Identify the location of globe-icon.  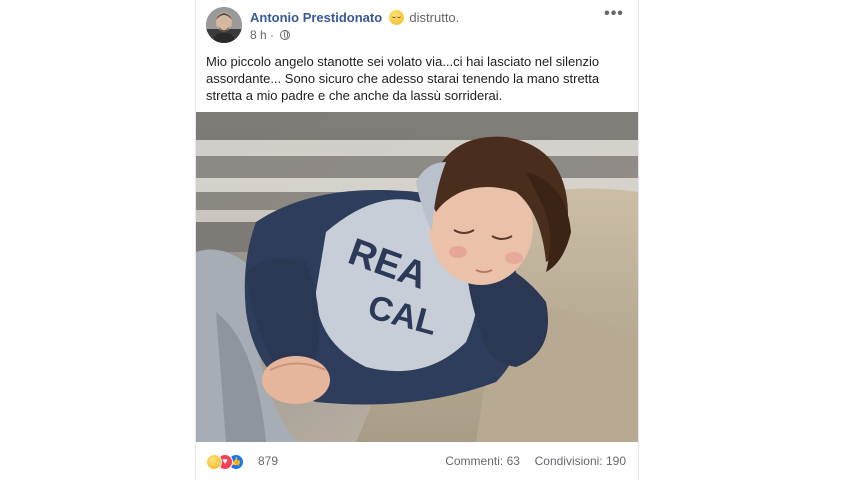
(285, 35).